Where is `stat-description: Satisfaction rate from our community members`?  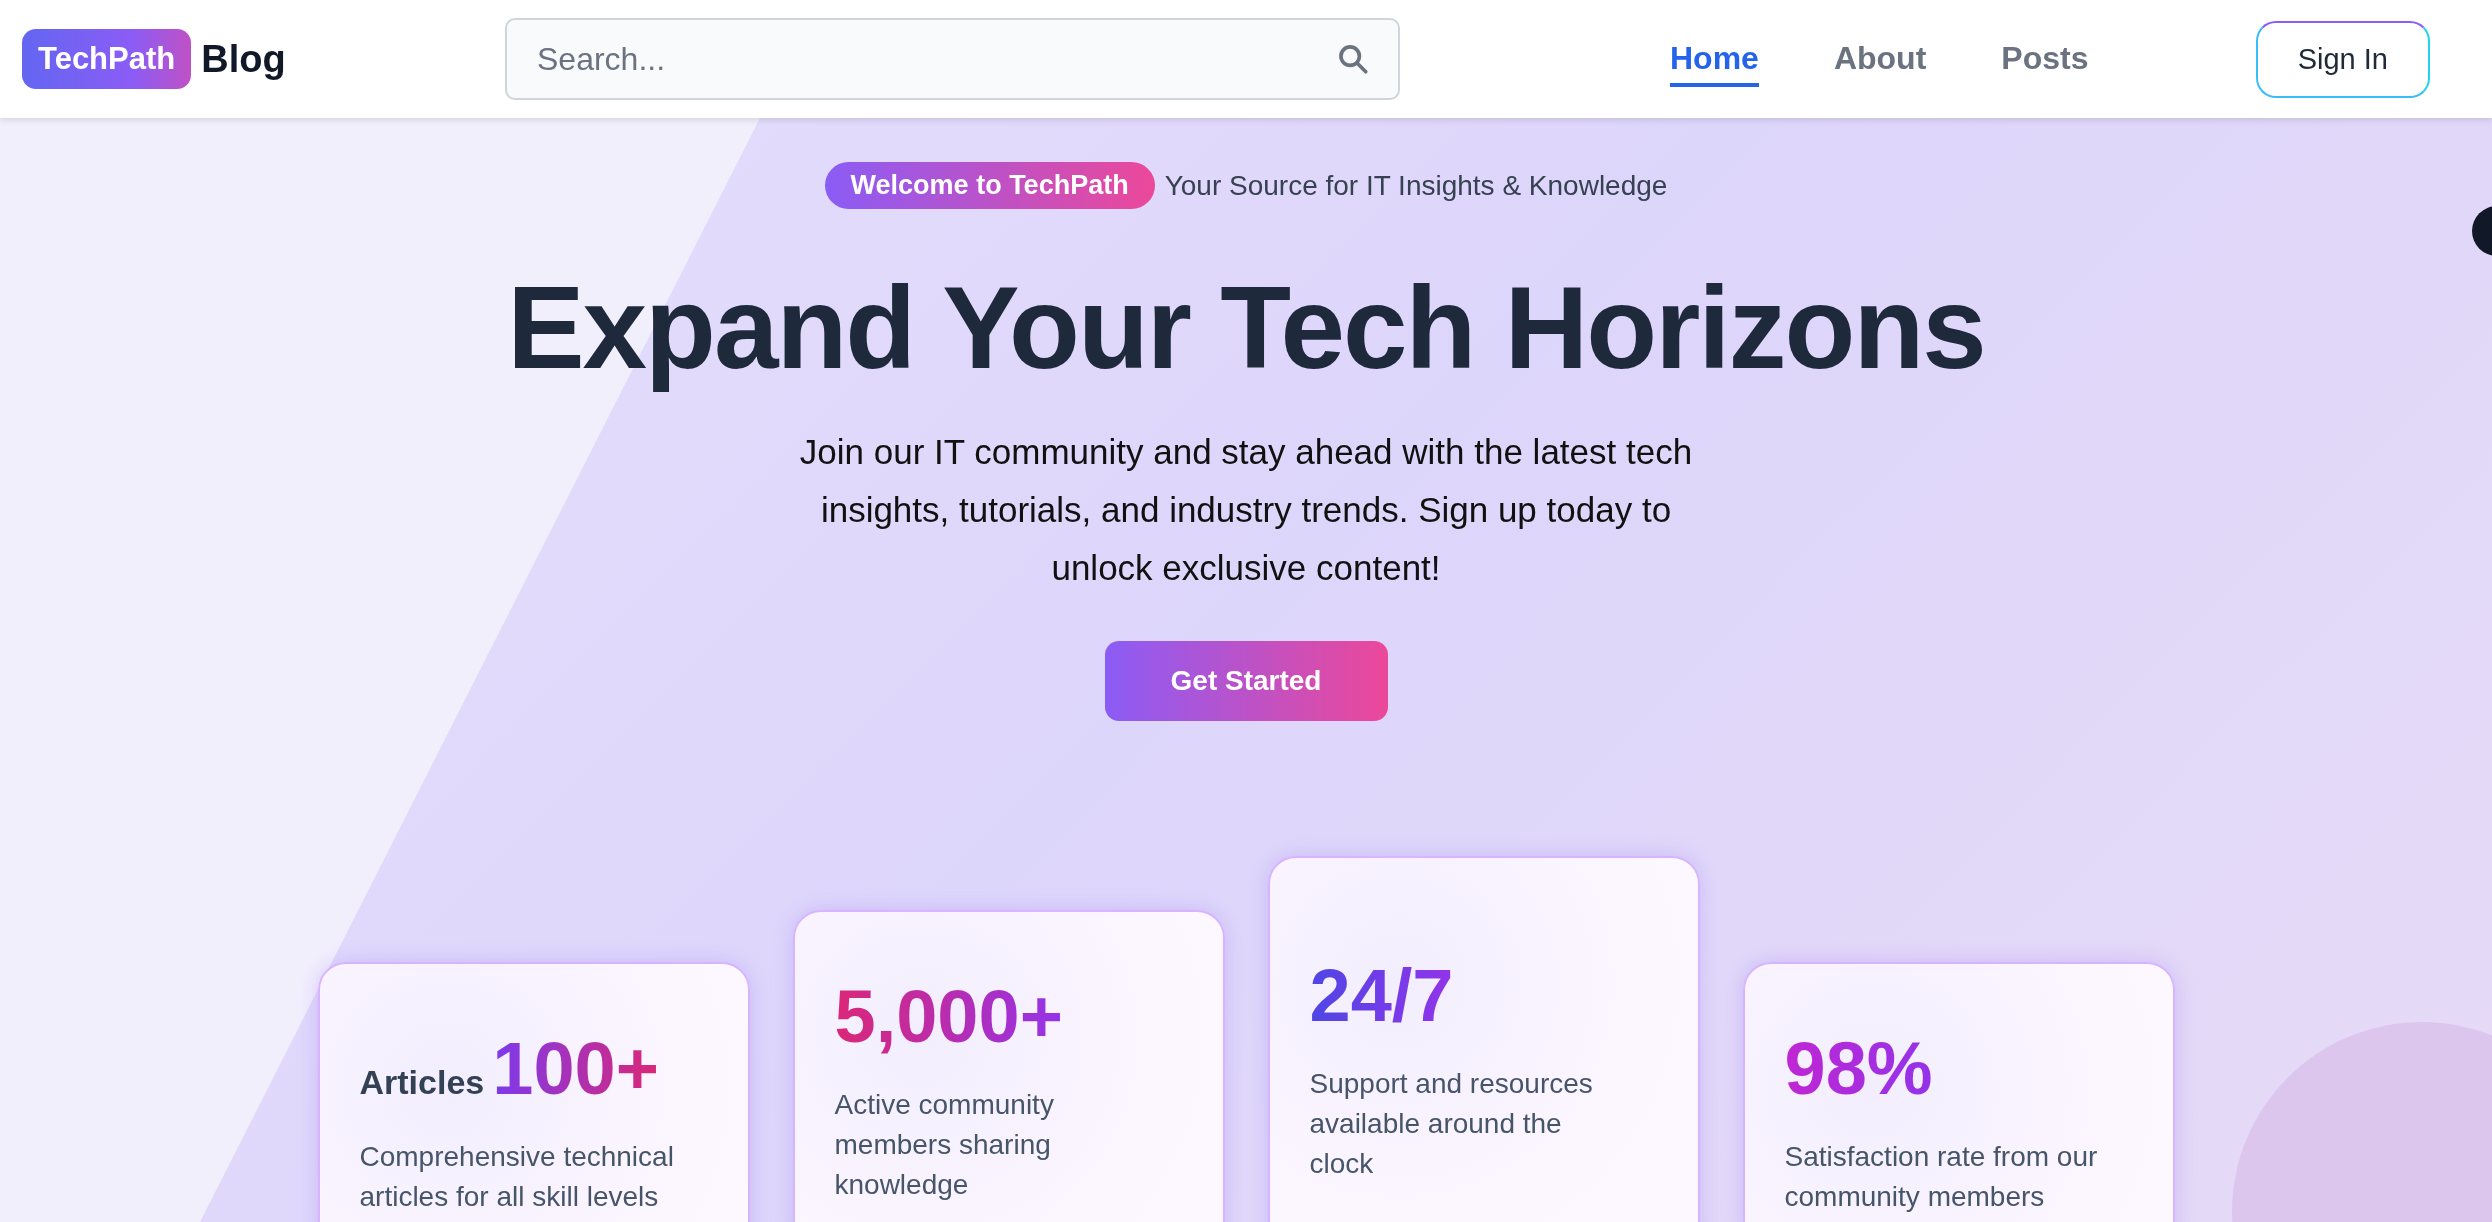
stat-description: Satisfaction rate from our community members is located at coordinates (1941, 1177).